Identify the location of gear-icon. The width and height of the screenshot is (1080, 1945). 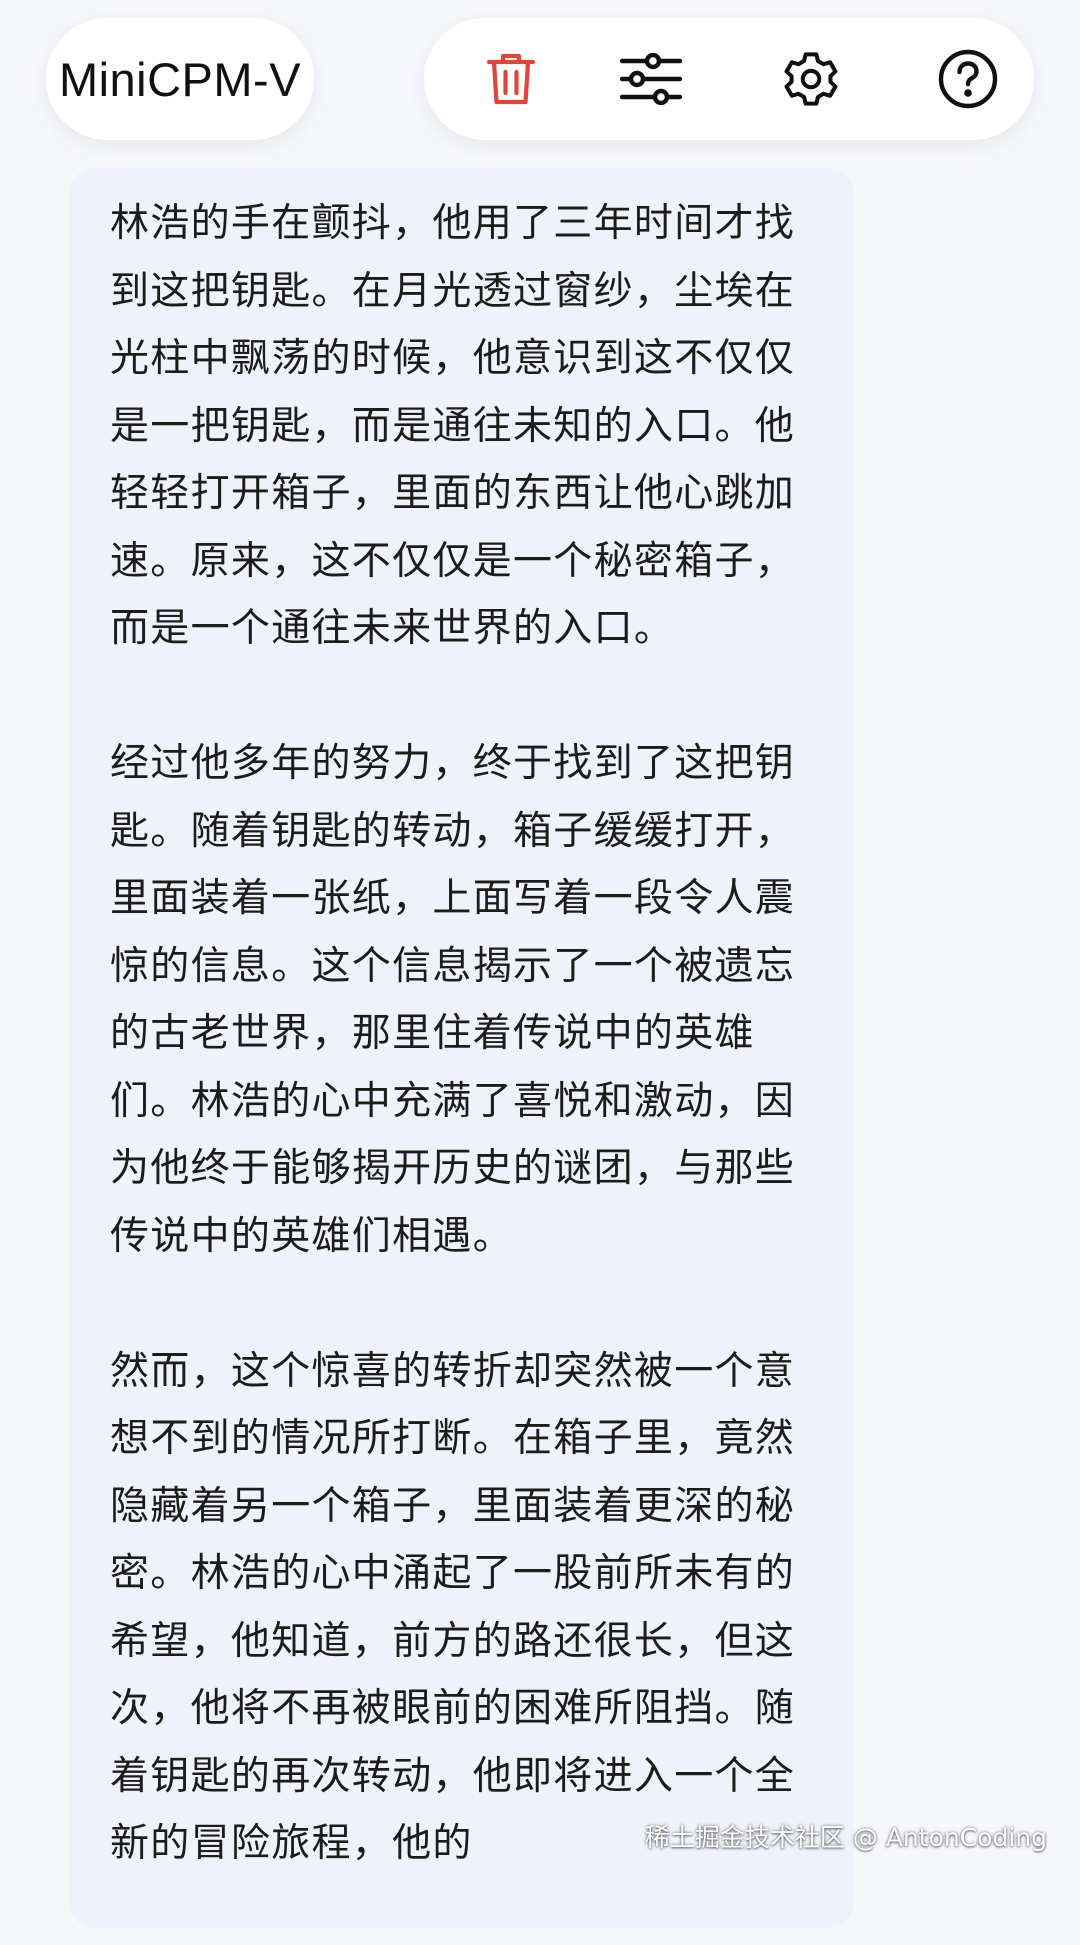
(811, 79).